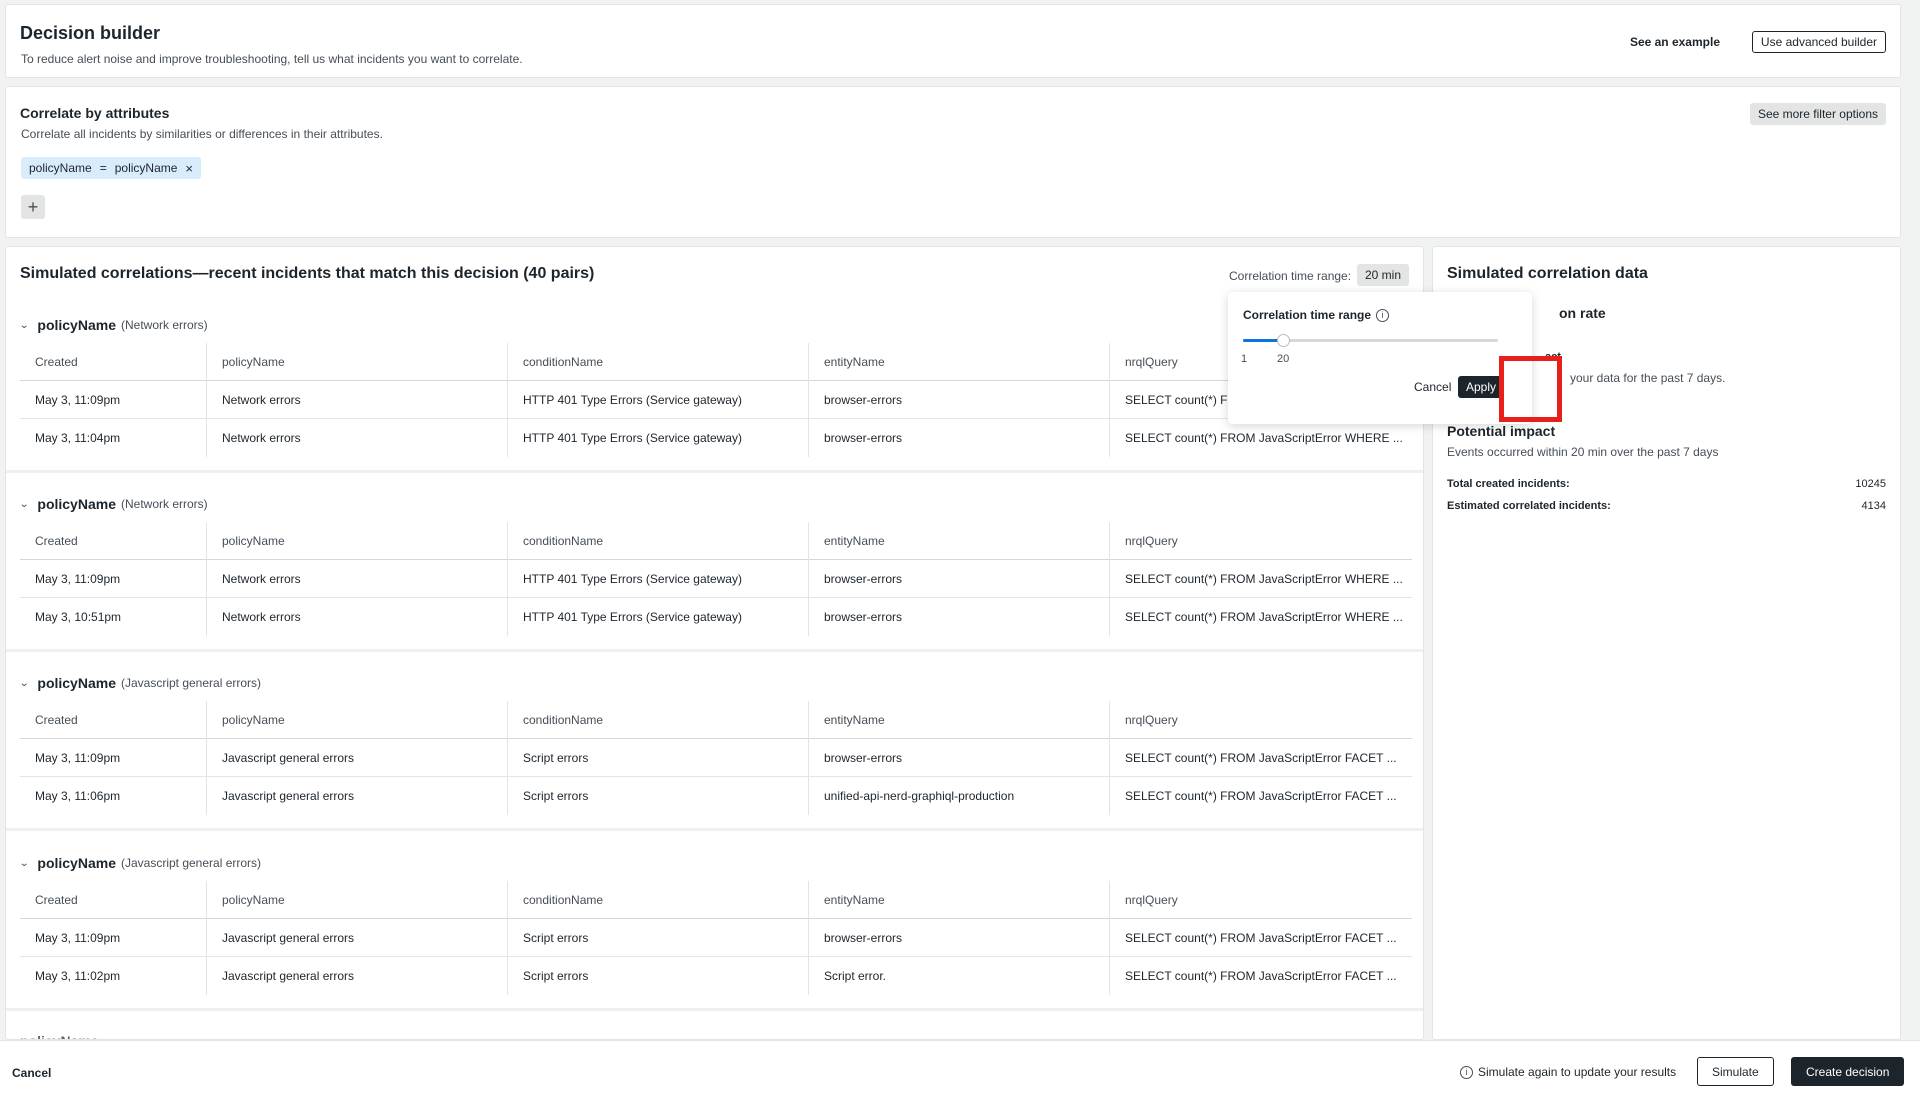 The image size is (1920, 1101). I want to click on chip-left-attribute: policyName, so click(60, 168).